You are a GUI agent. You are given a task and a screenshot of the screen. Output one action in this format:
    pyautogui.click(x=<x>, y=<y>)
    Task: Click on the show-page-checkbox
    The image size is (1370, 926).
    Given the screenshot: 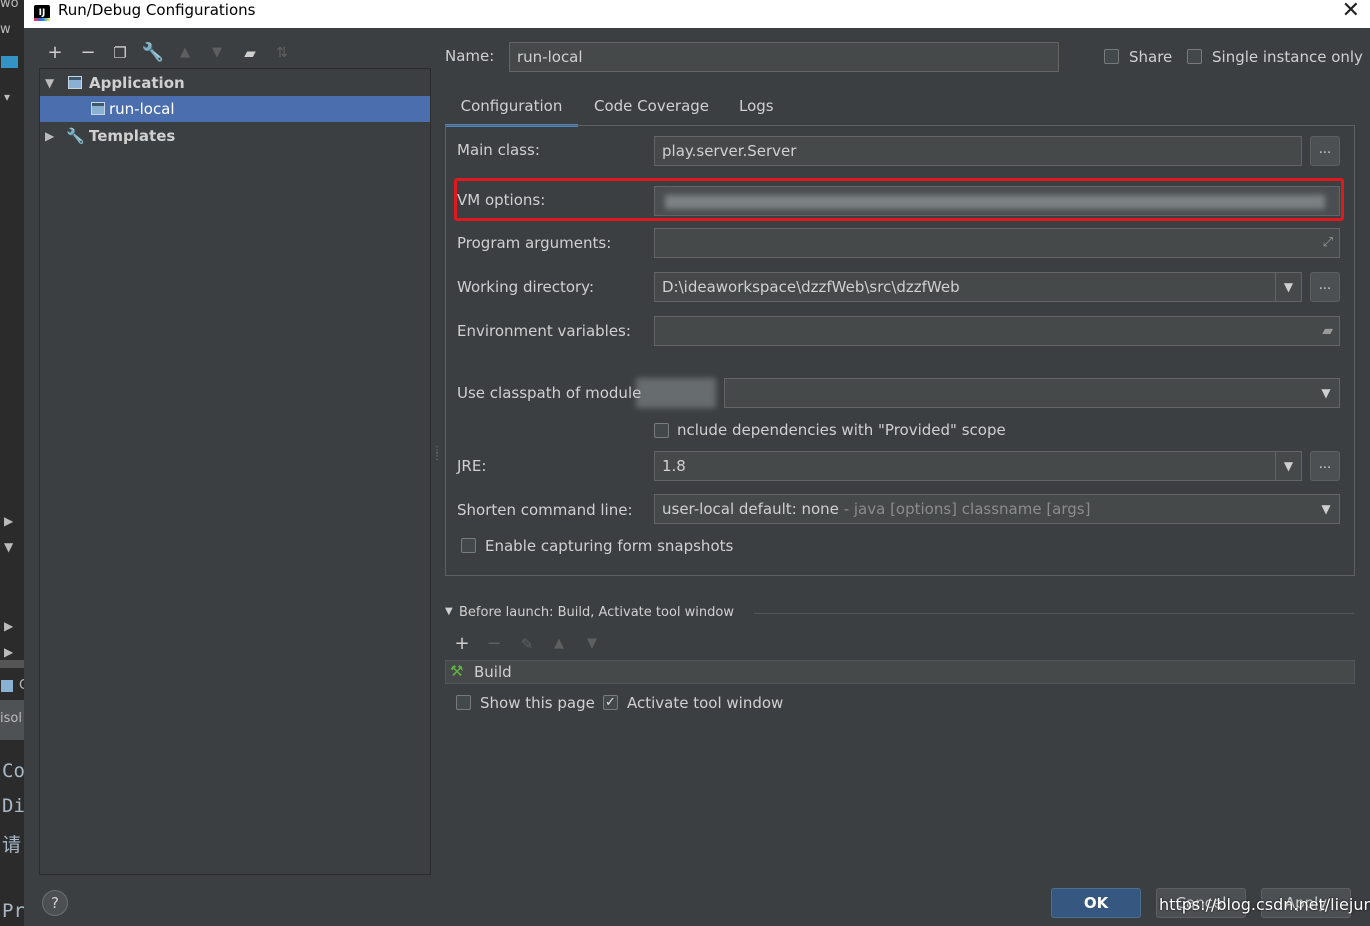 What is the action you would take?
    pyautogui.click(x=463, y=702)
    